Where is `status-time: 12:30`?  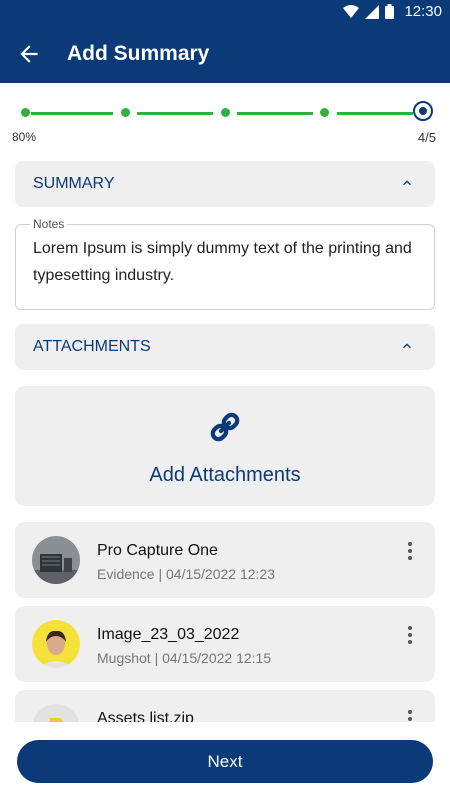
status-time: 12:30 is located at coordinates (423, 11).